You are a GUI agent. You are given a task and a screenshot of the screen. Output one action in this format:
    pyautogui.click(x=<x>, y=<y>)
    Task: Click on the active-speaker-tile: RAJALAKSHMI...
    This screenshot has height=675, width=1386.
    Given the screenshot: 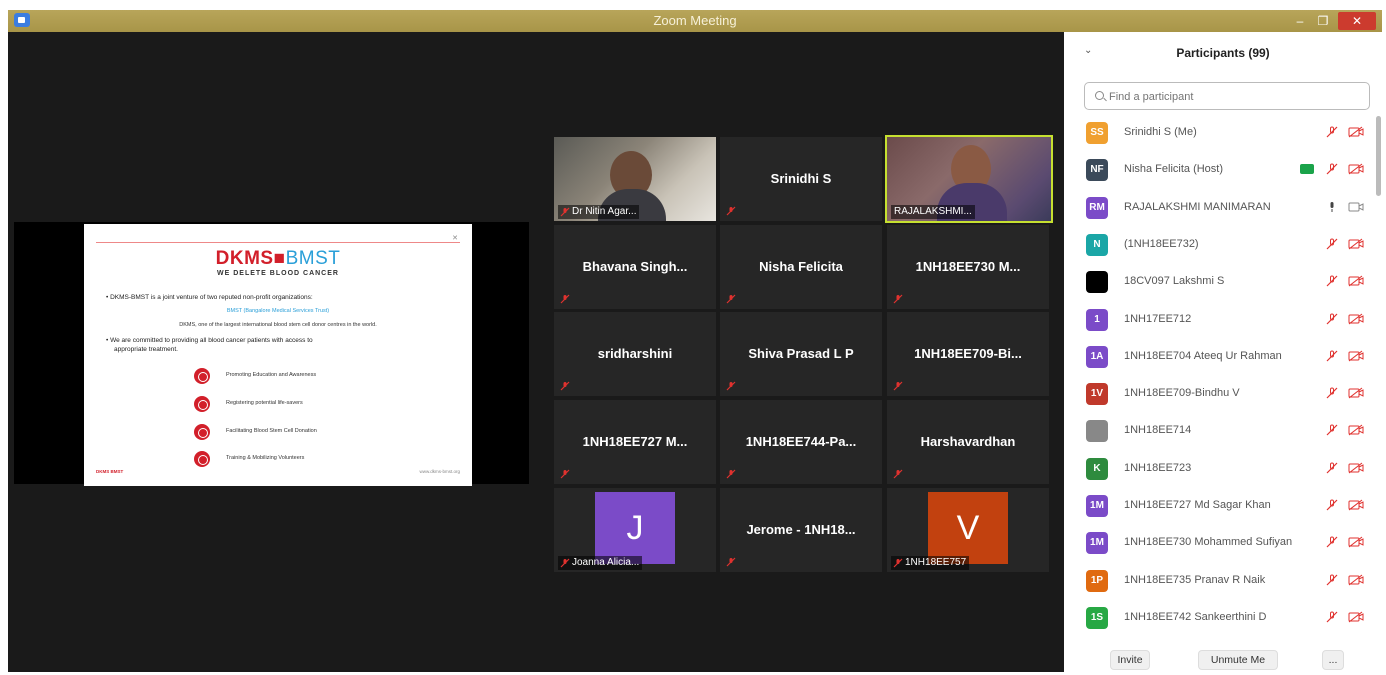 What is the action you would take?
    pyautogui.click(x=969, y=179)
    